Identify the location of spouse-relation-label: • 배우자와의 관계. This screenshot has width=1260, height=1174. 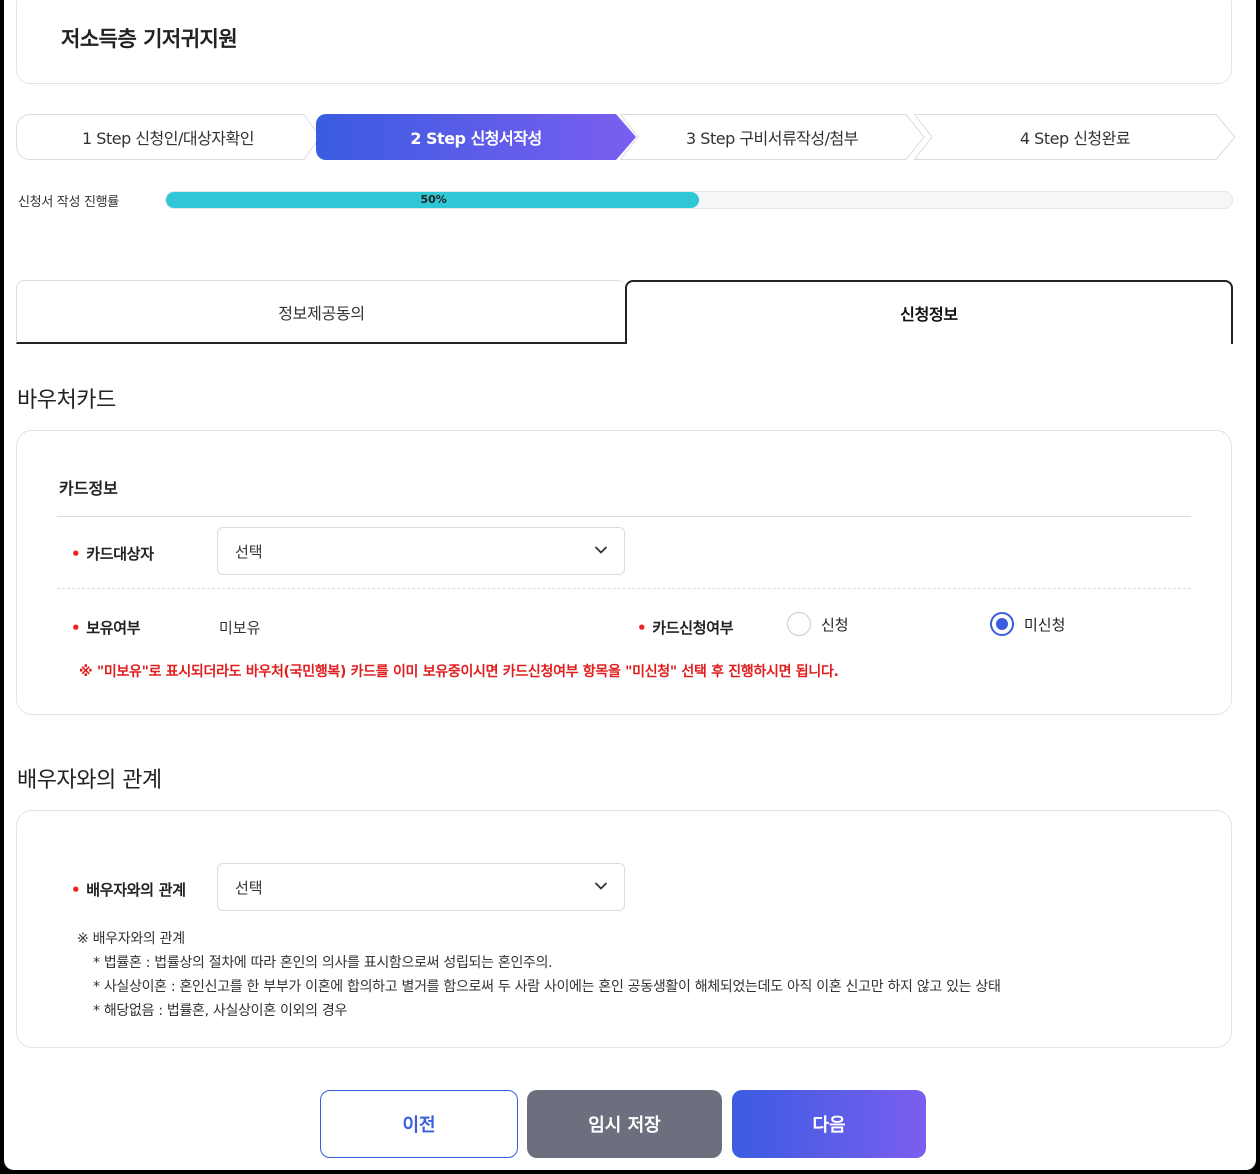
(128, 889).